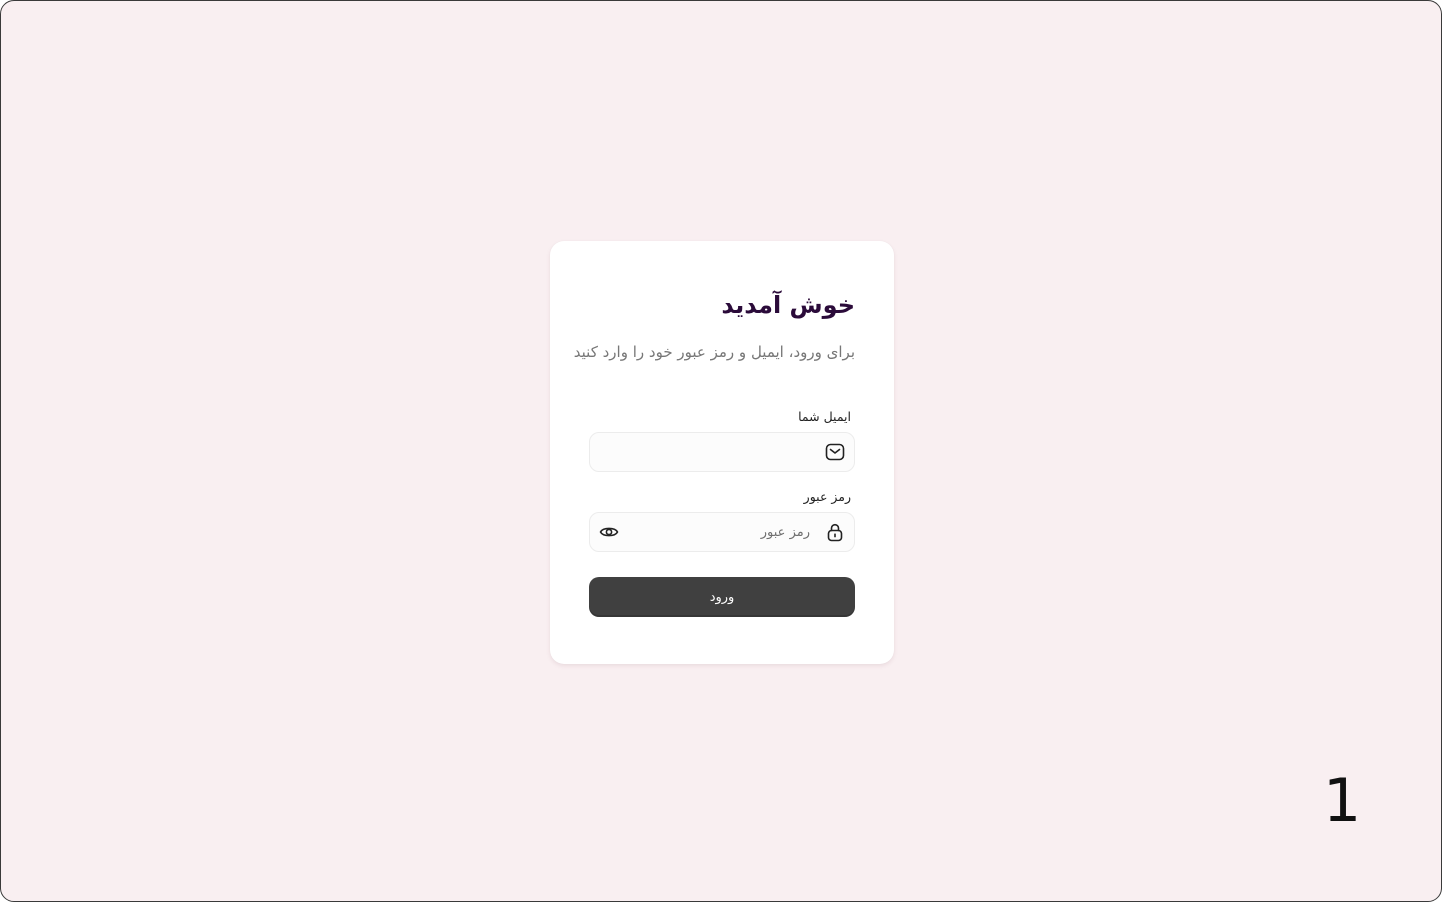  What do you see at coordinates (706, 452) in the screenshot?
I see `email-input` at bounding box center [706, 452].